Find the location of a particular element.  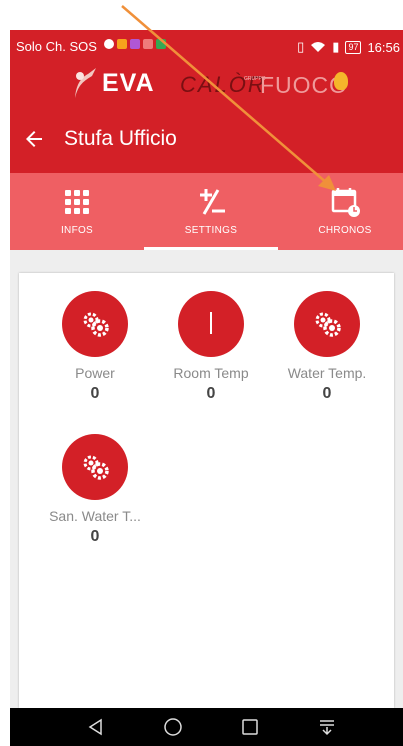

tile-san-water-temp: San. Water T... 0 is located at coordinates (95, 490).